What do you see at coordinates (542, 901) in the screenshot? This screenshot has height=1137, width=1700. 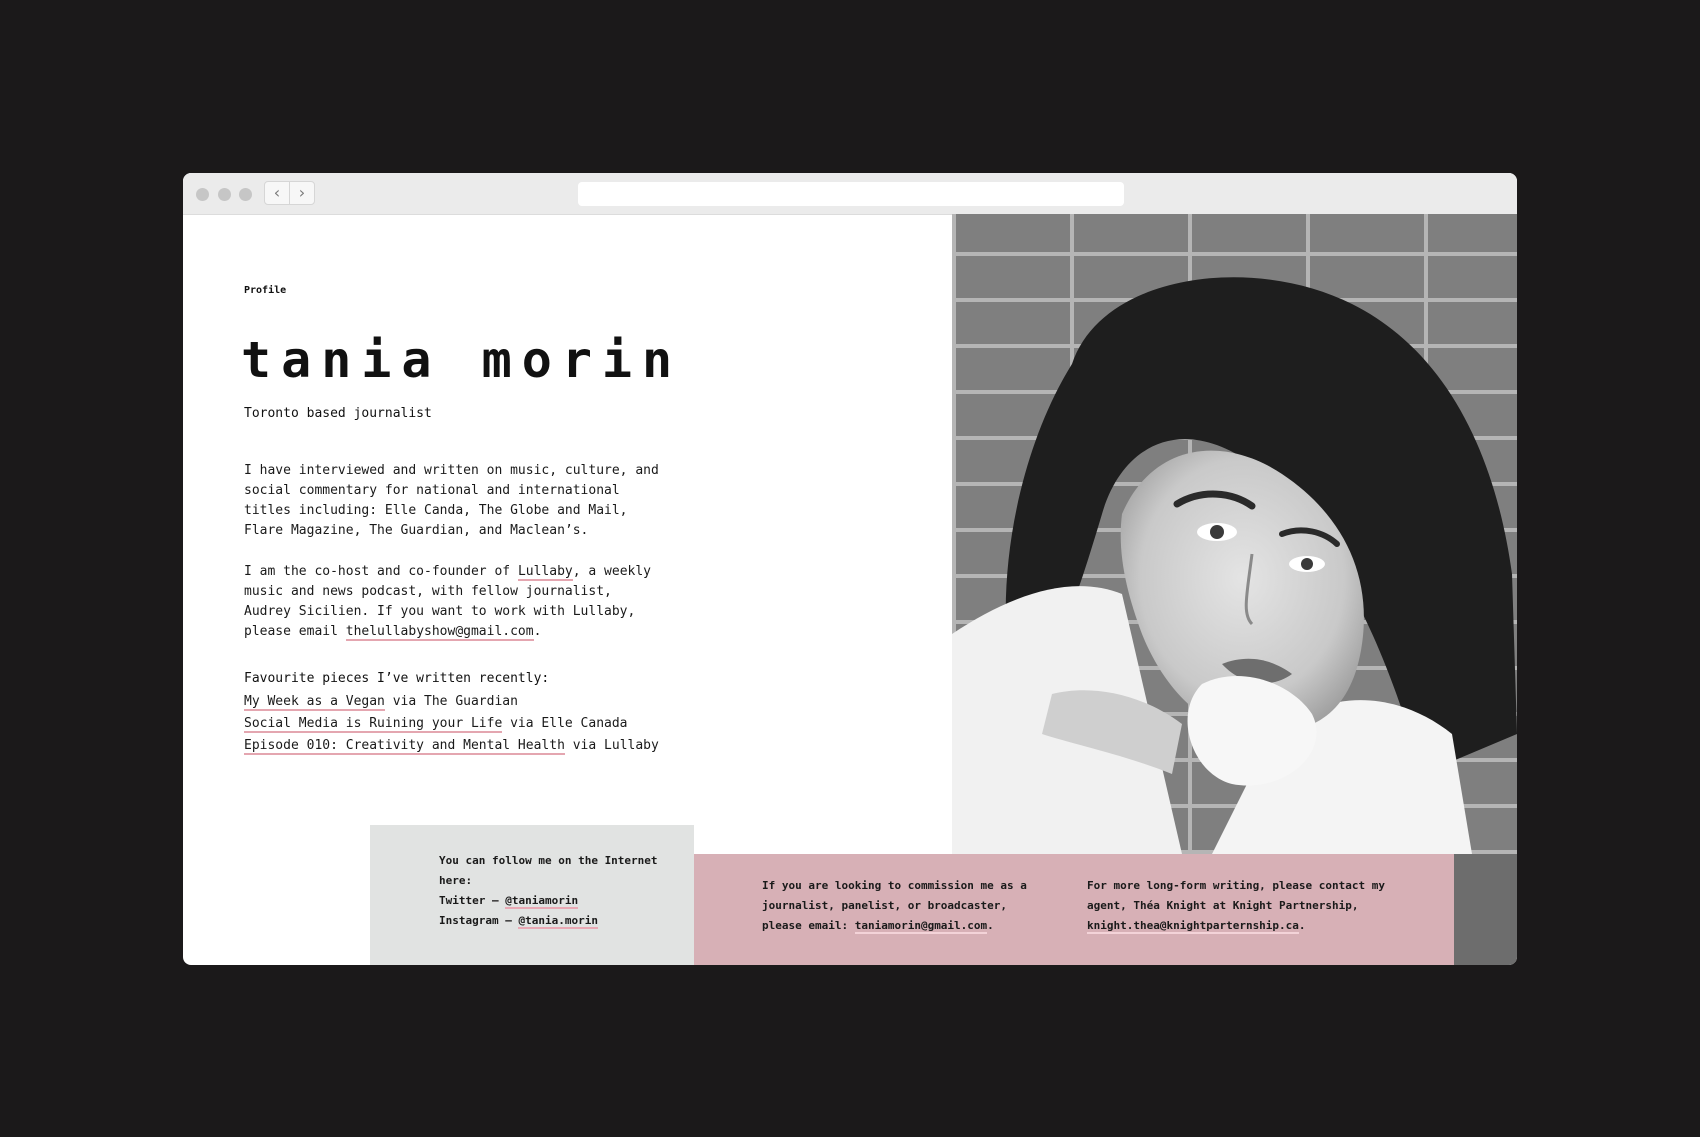 I see `twitter-link: @taniamorin` at bounding box center [542, 901].